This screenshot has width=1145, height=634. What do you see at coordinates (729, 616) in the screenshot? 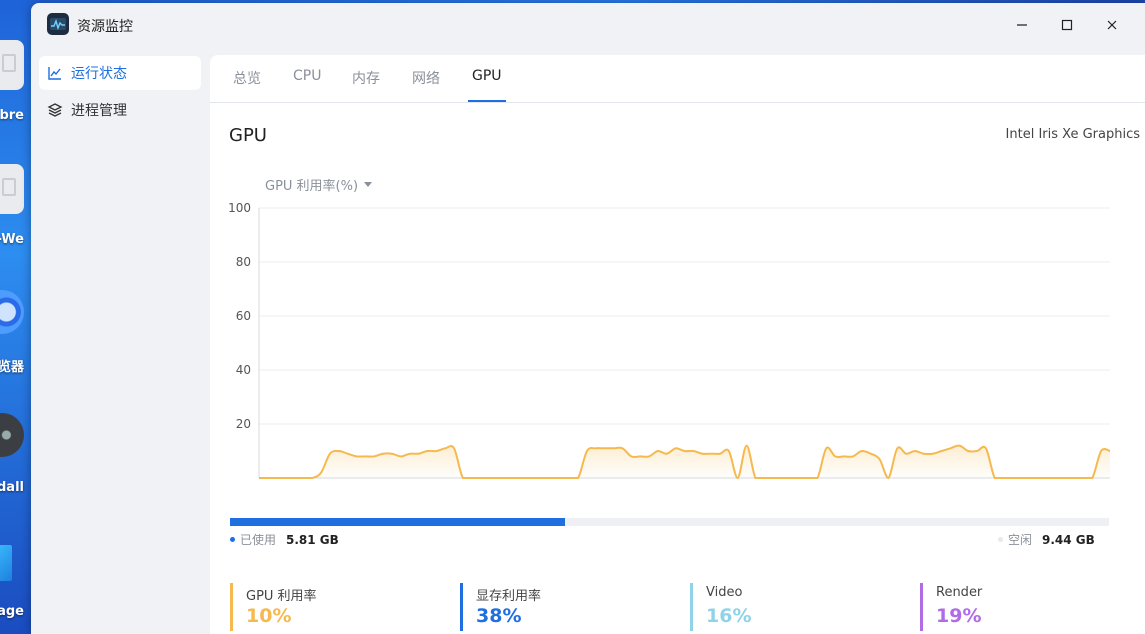
I see `stat-value: 16%` at bounding box center [729, 616].